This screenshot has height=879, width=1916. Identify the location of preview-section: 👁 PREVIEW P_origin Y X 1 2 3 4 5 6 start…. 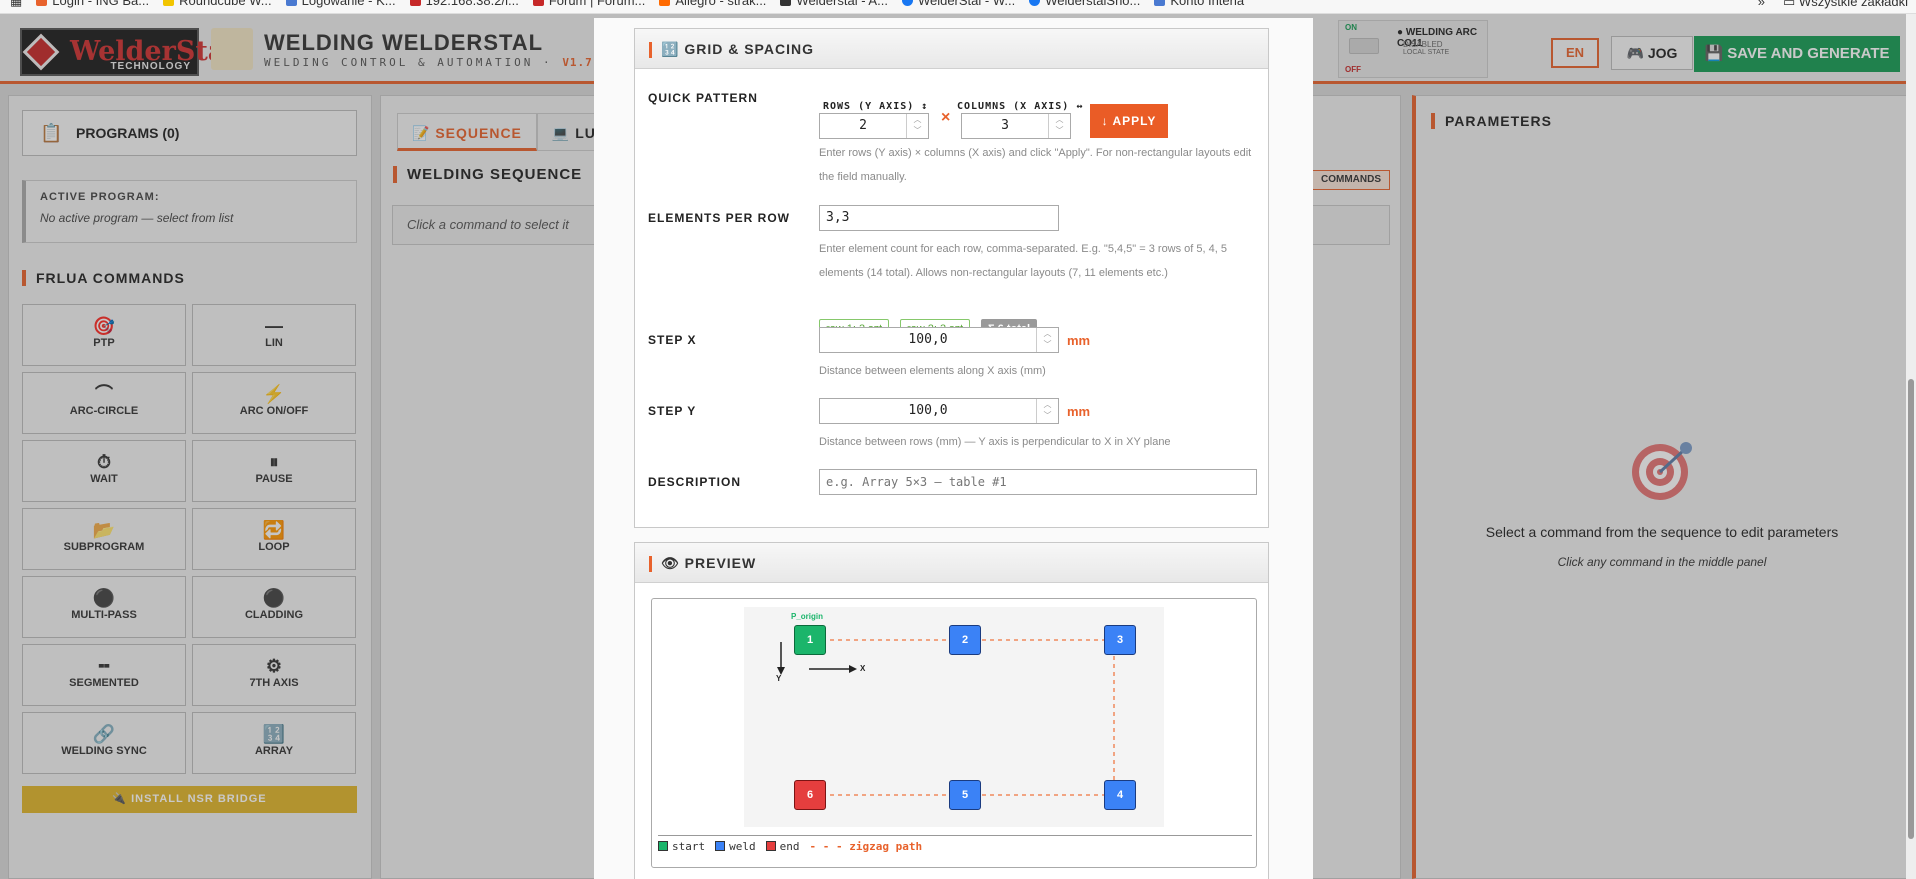
(951, 710).